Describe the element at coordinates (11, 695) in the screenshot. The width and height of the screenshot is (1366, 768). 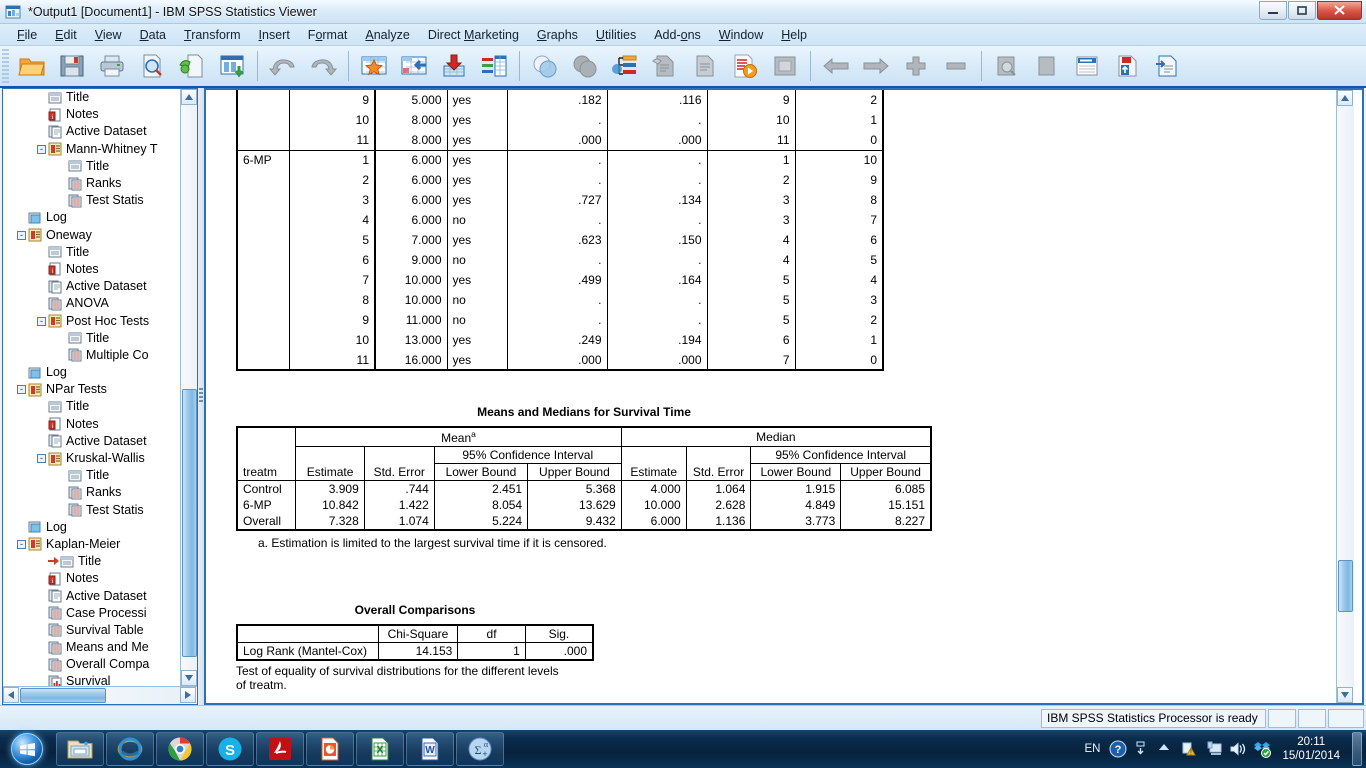
I see `scroll-left-arrow` at that location.